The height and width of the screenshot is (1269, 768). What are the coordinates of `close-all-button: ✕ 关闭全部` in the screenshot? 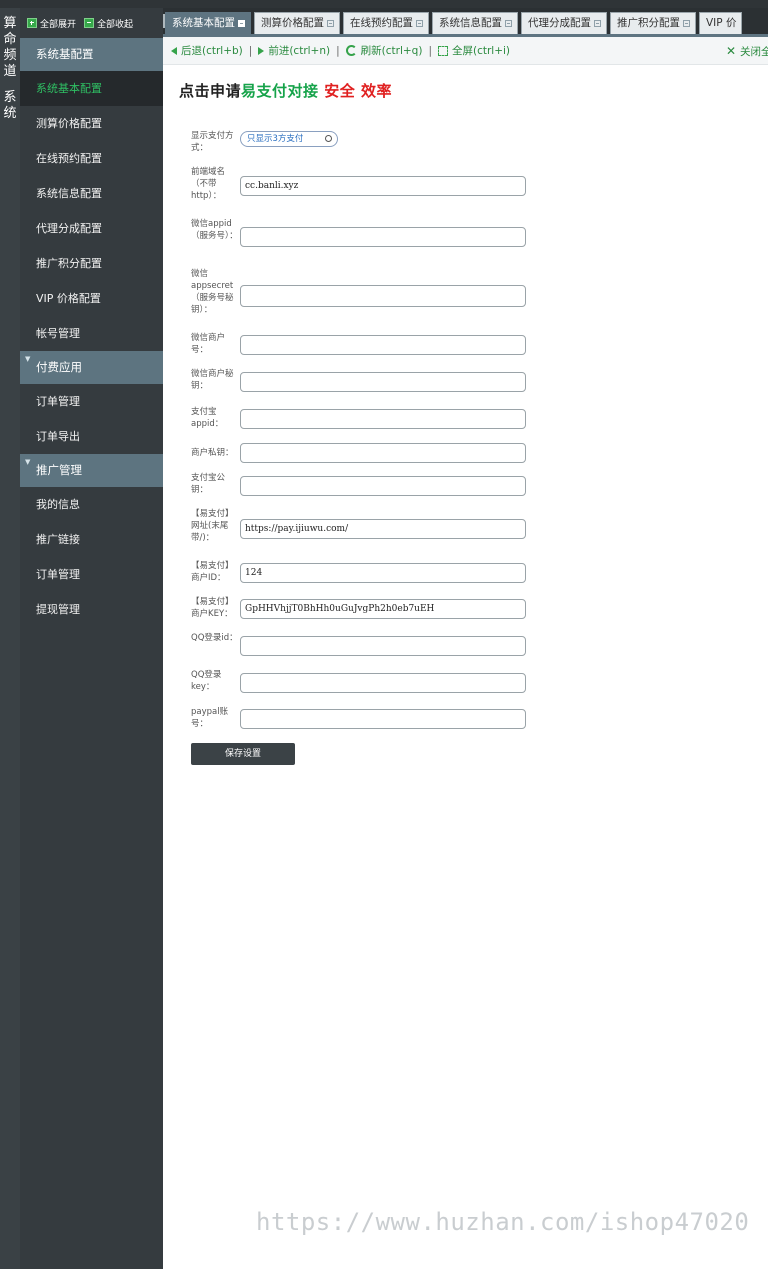 It's located at (746, 50).